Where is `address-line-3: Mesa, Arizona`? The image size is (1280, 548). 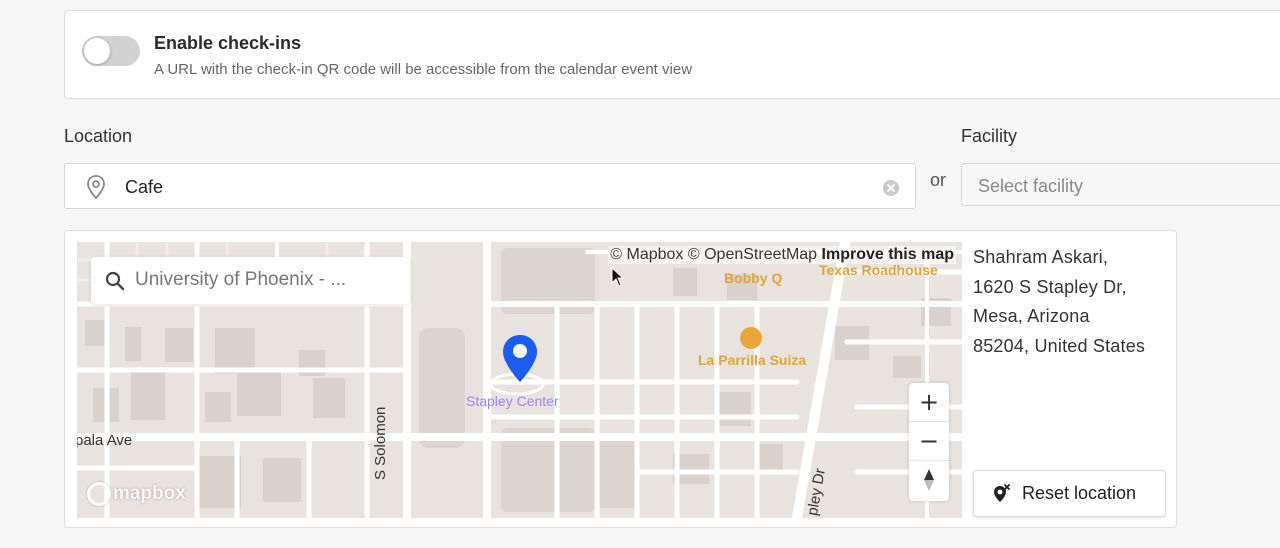
address-line-3: Mesa, Arizona is located at coordinates (1031, 316).